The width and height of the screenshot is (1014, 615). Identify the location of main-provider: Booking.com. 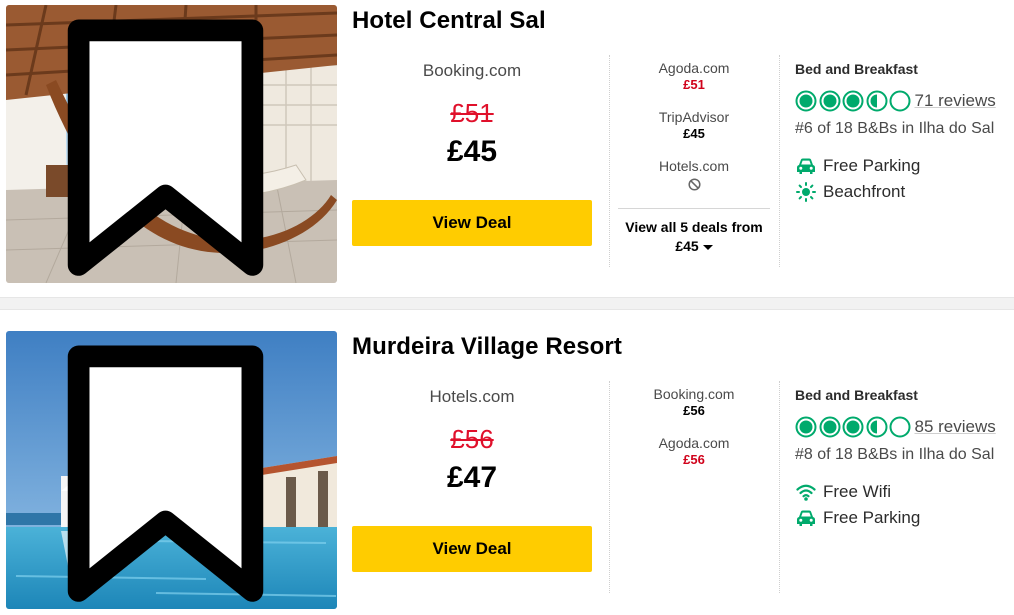
(472, 70).